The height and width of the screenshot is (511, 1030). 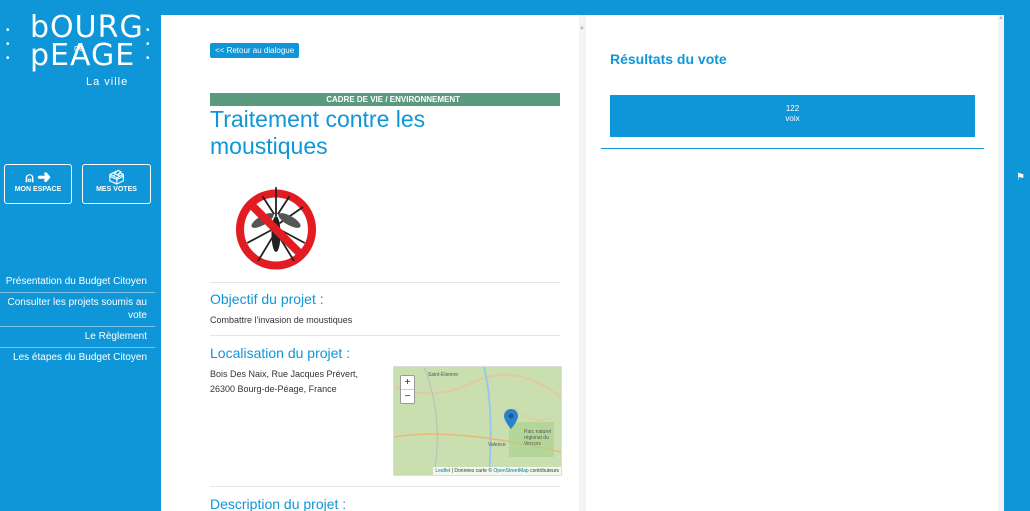 I want to click on vote-count: 122, so click(x=792, y=108).